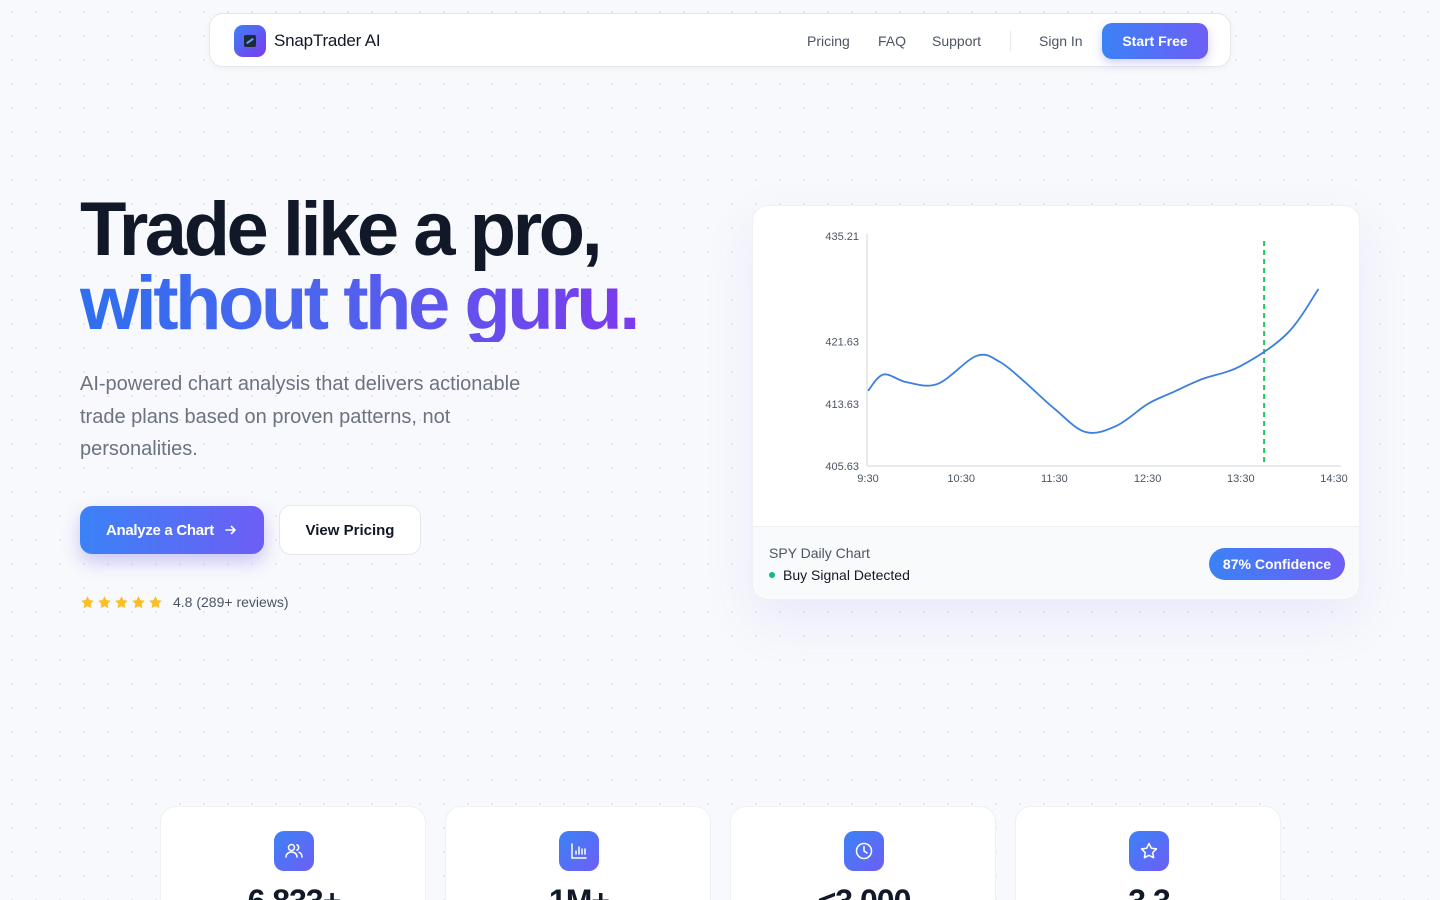 The height and width of the screenshot is (900, 1440). What do you see at coordinates (772, 575) in the screenshot?
I see `signal-status-dot` at bounding box center [772, 575].